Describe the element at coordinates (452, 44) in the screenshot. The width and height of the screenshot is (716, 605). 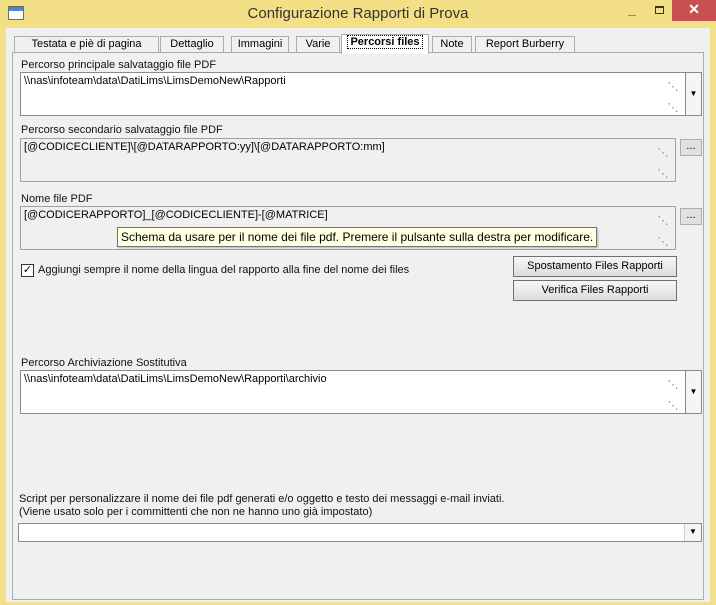
I see `tab-note: Note` at that location.